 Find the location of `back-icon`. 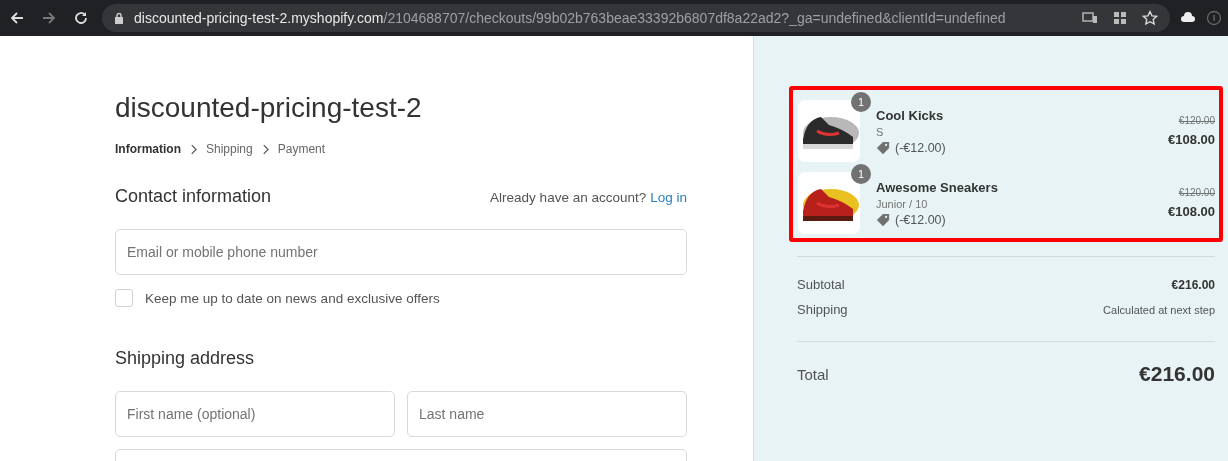

back-icon is located at coordinates (17, 18).